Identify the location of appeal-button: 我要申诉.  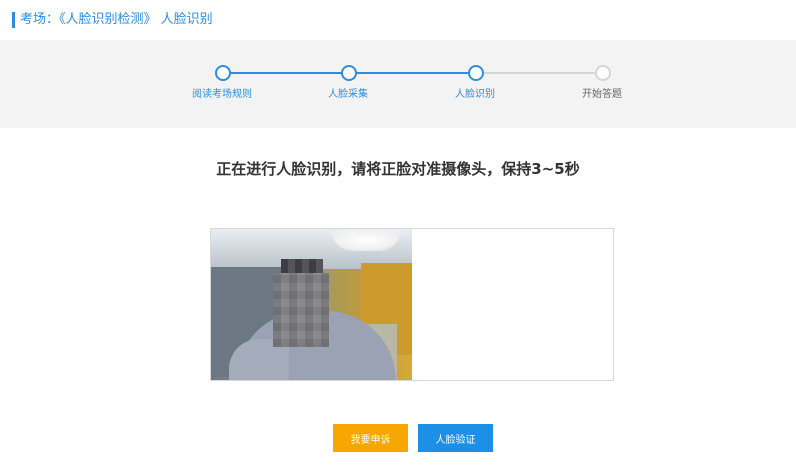
(370, 438).